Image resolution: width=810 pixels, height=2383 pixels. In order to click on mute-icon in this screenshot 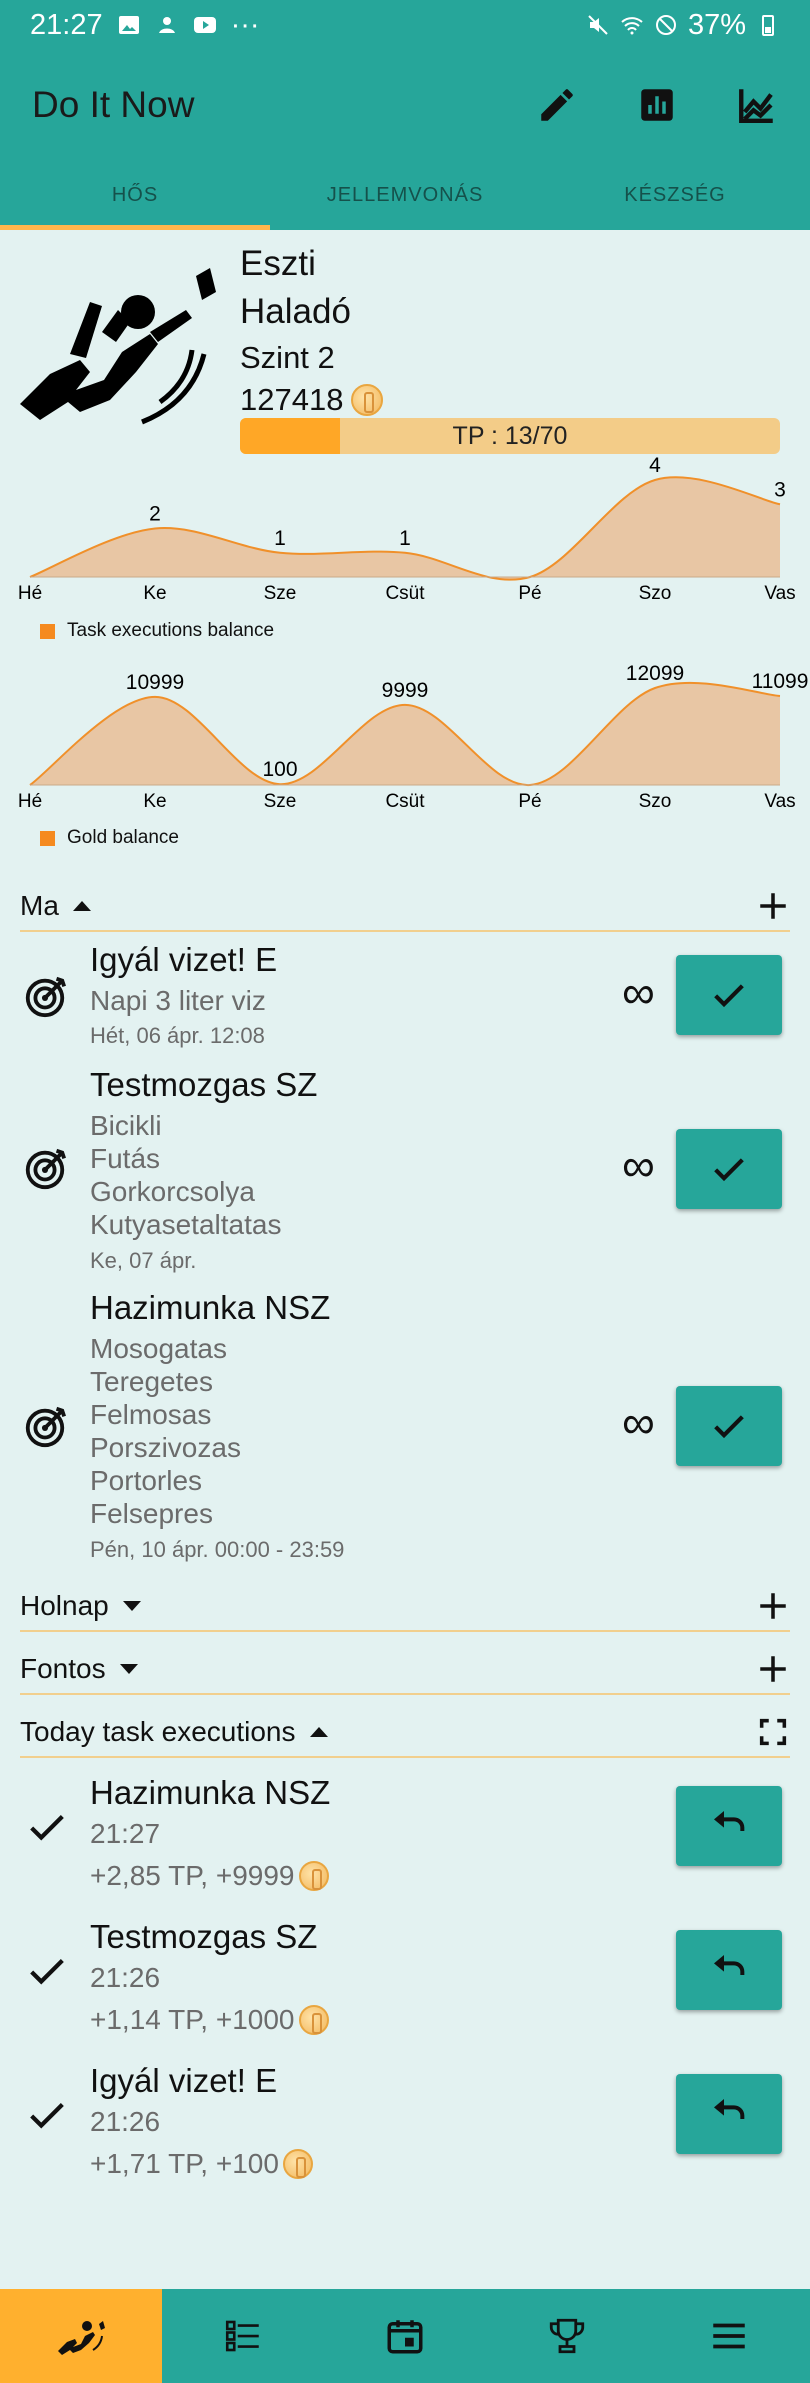, I will do `click(598, 25)`.